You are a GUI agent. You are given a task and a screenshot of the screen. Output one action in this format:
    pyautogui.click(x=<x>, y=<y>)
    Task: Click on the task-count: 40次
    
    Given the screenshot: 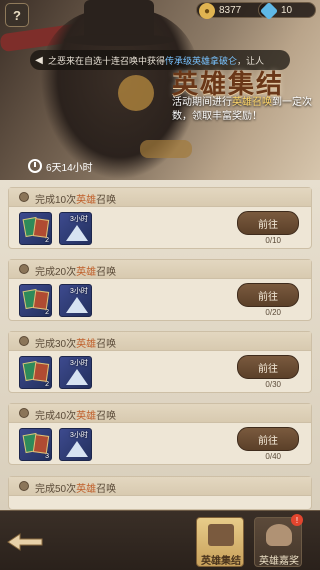 What is the action you would take?
    pyautogui.click(x=66, y=416)
    